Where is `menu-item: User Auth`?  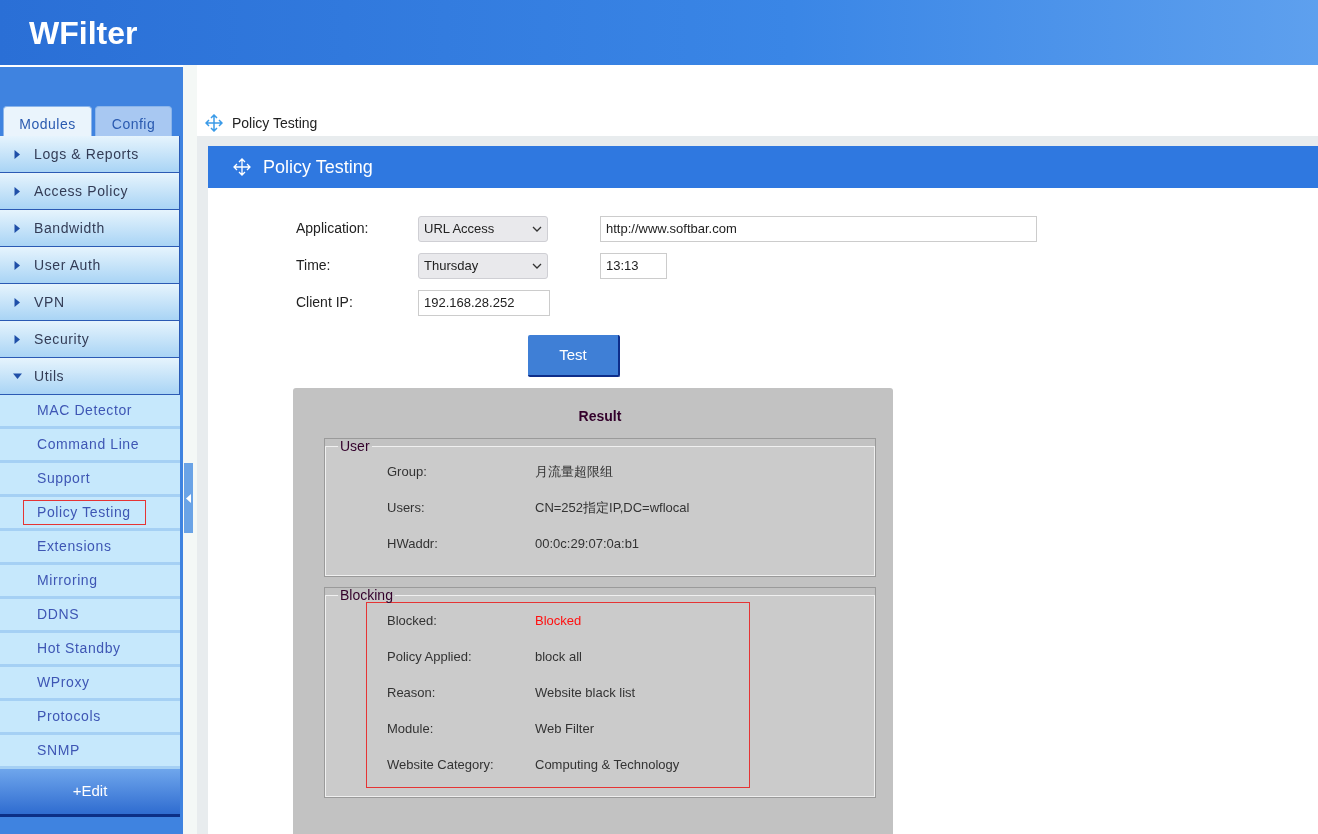 menu-item: User Auth is located at coordinates (90, 265).